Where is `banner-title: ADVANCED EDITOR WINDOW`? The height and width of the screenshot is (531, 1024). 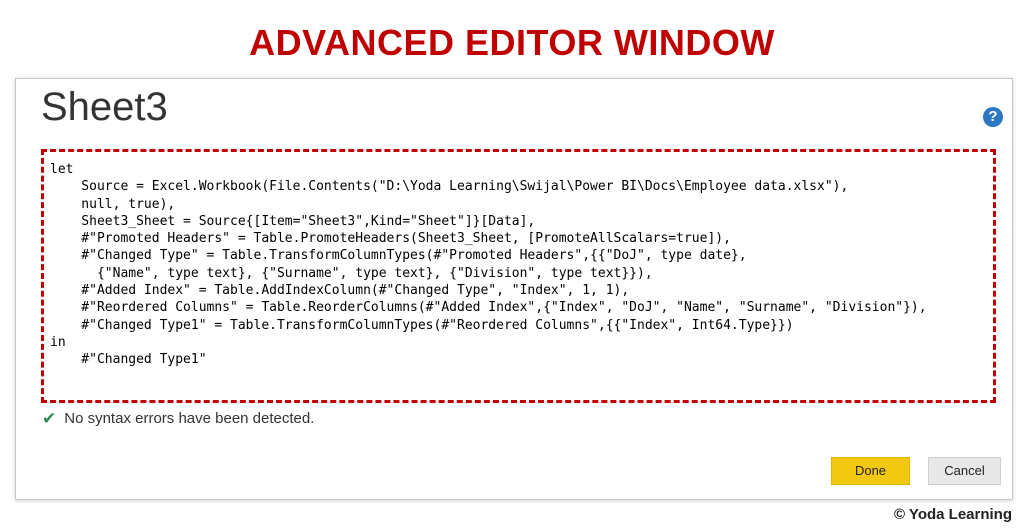 banner-title: ADVANCED EDITOR WINDOW is located at coordinates (512, 42).